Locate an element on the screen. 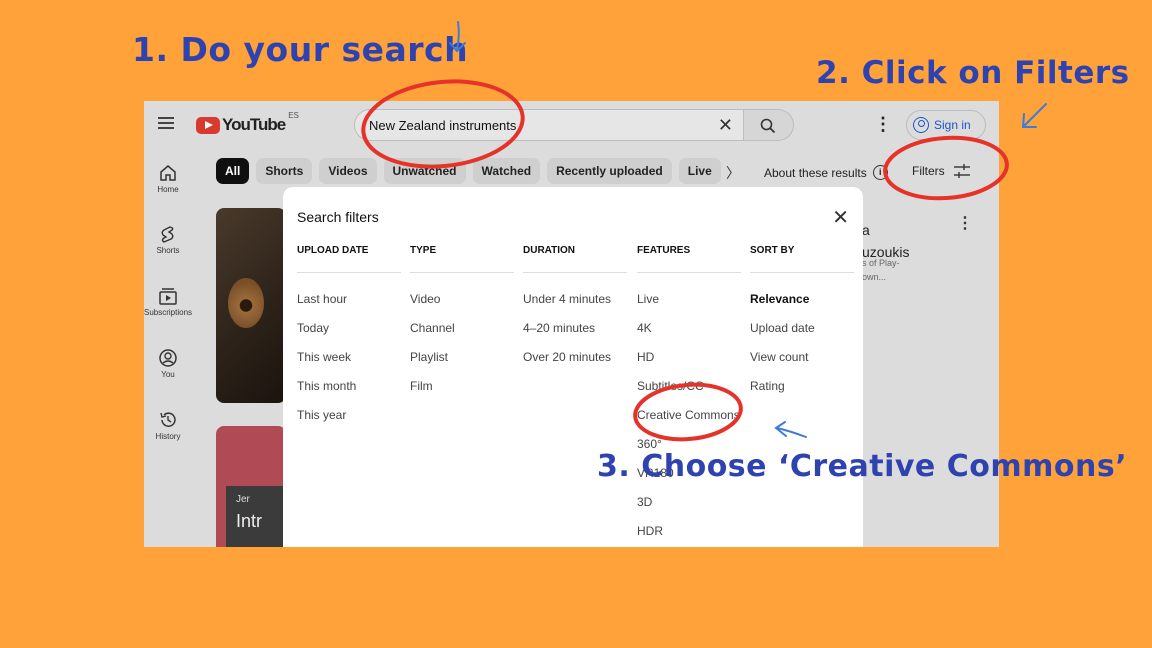 The image size is (1152, 648). chip-recently-uploaded: Recently uploaded is located at coordinates (609, 171).